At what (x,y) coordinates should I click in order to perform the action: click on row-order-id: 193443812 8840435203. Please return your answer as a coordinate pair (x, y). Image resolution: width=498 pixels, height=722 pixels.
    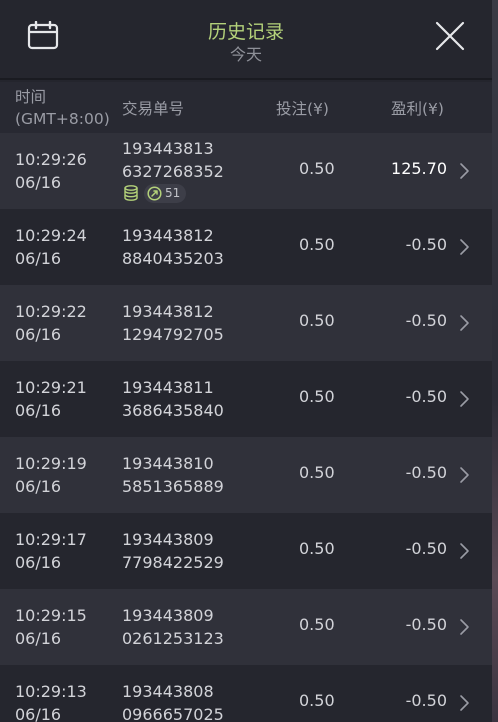
    Looking at the image, I should click on (173, 247).